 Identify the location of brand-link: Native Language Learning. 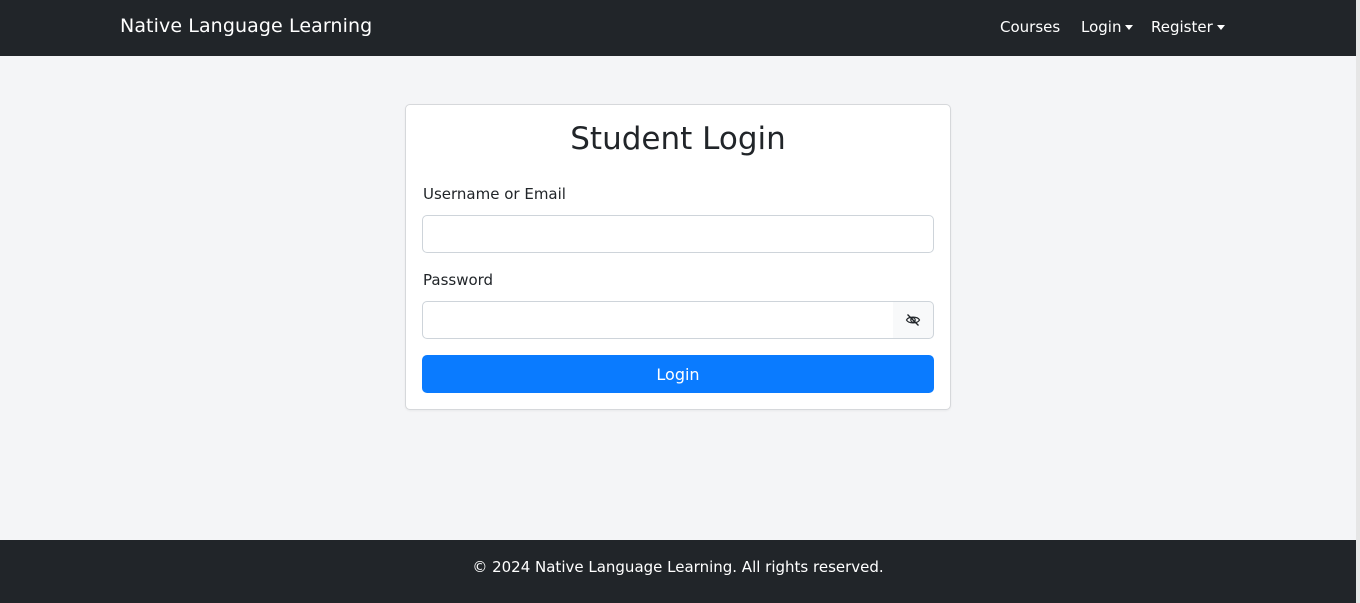
(246, 26).